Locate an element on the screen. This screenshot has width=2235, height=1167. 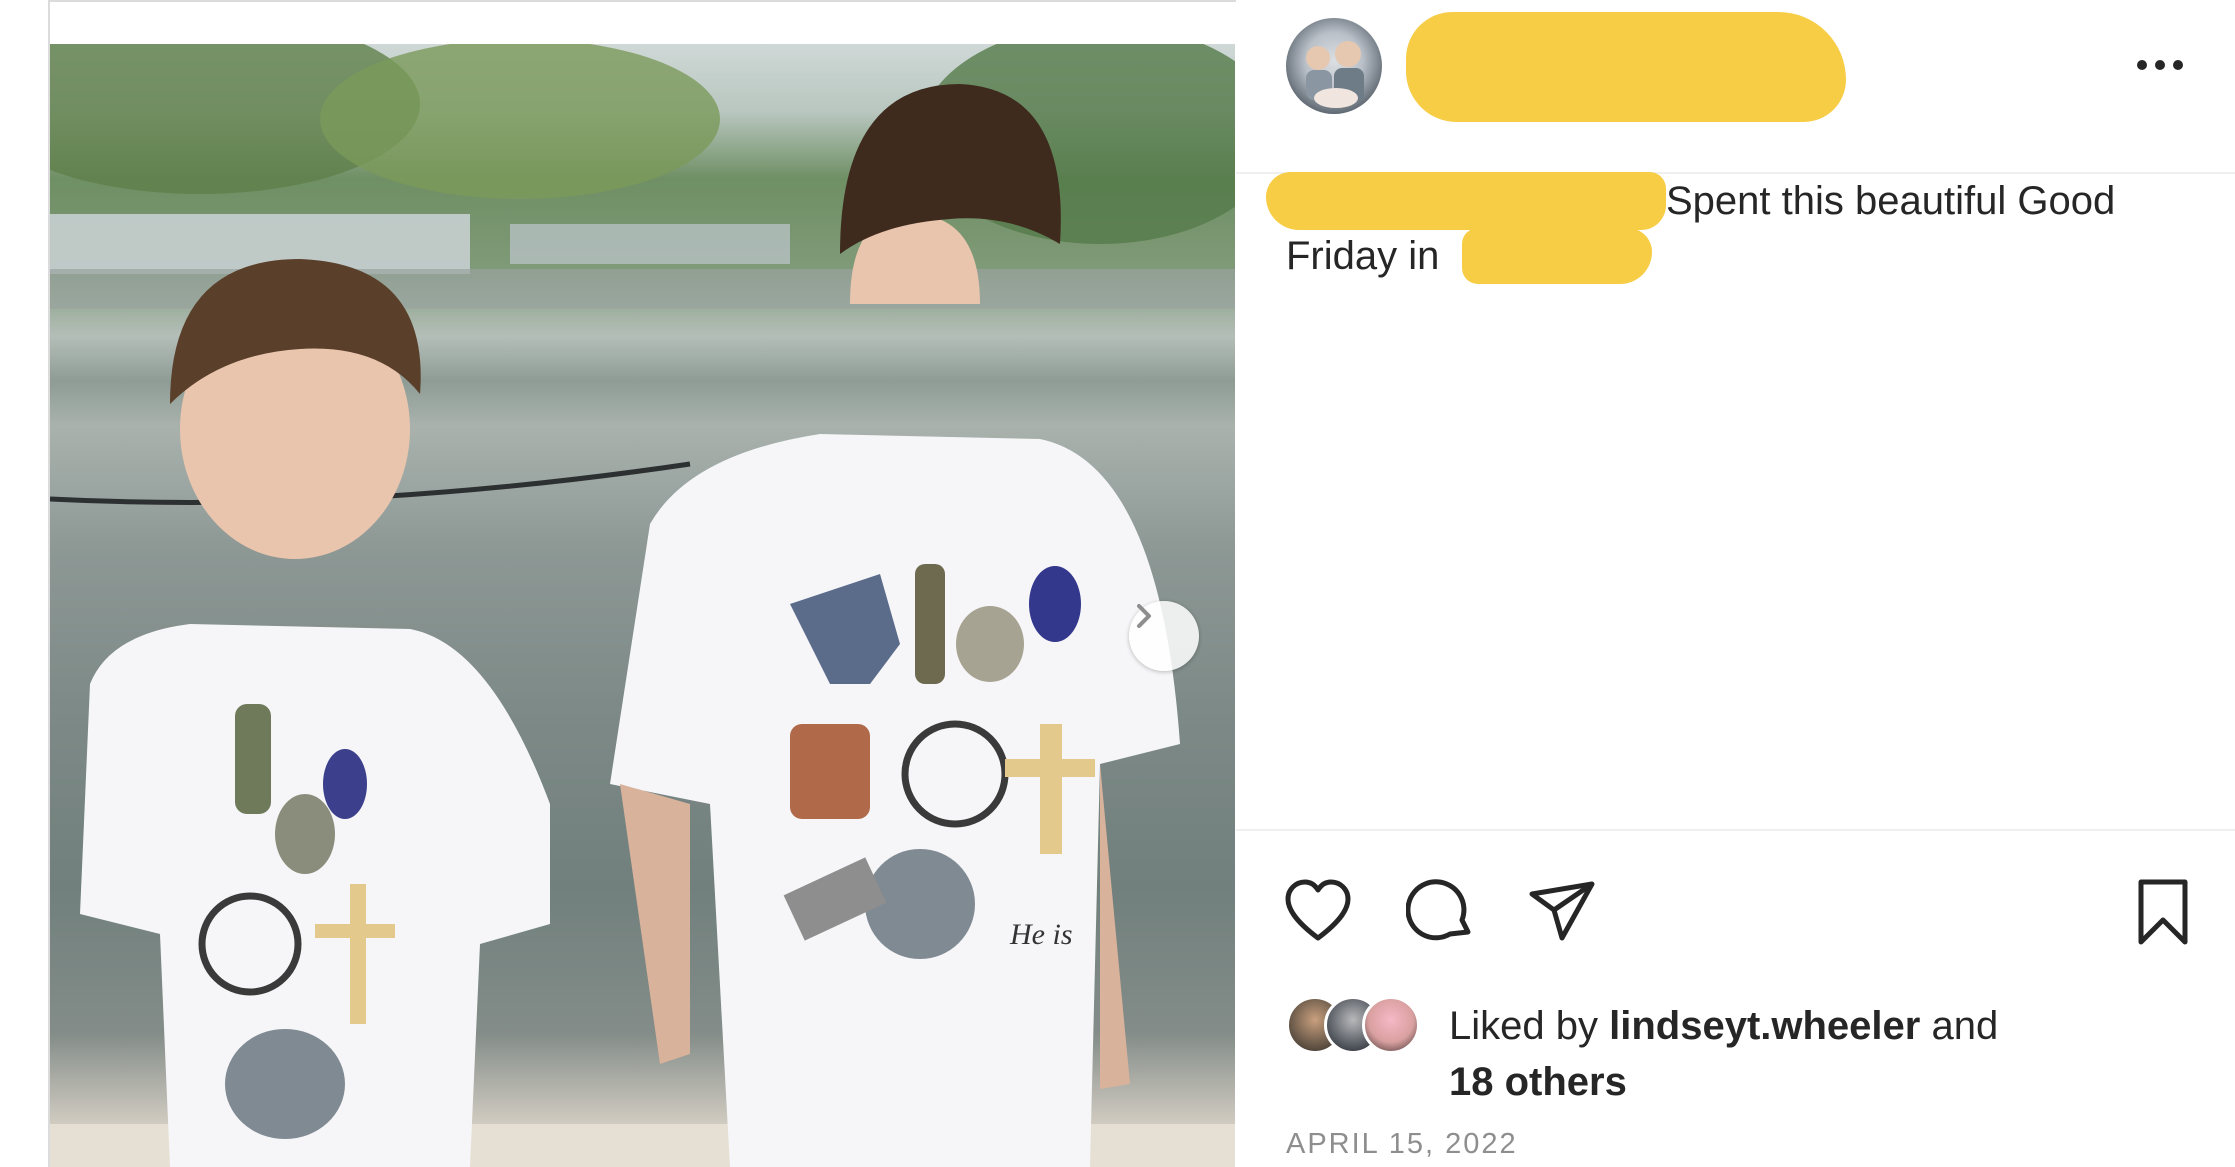
shirt-text: He is is located at coordinates (1041, 934).